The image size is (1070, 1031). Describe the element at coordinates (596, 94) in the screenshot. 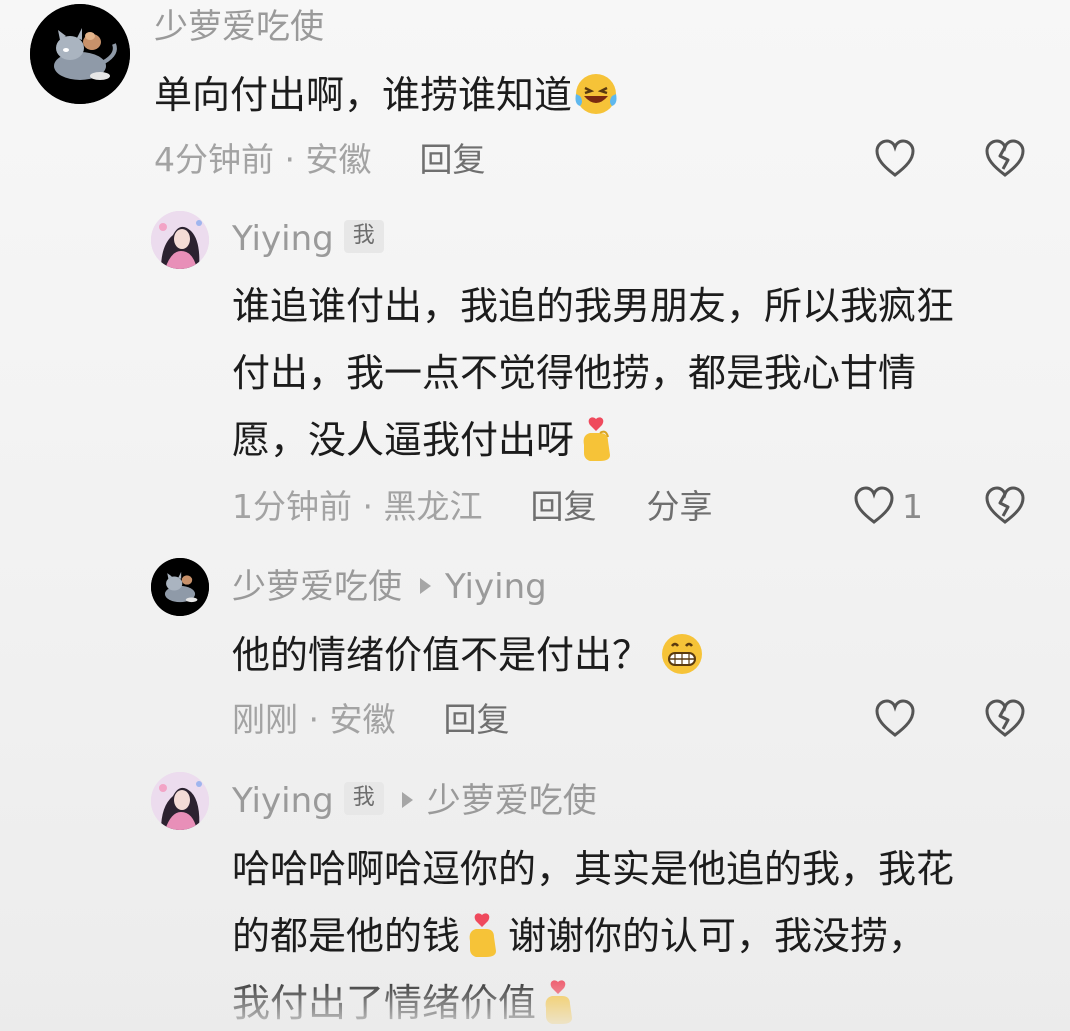

I see `laughing-tears-emoji-icon` at that location.